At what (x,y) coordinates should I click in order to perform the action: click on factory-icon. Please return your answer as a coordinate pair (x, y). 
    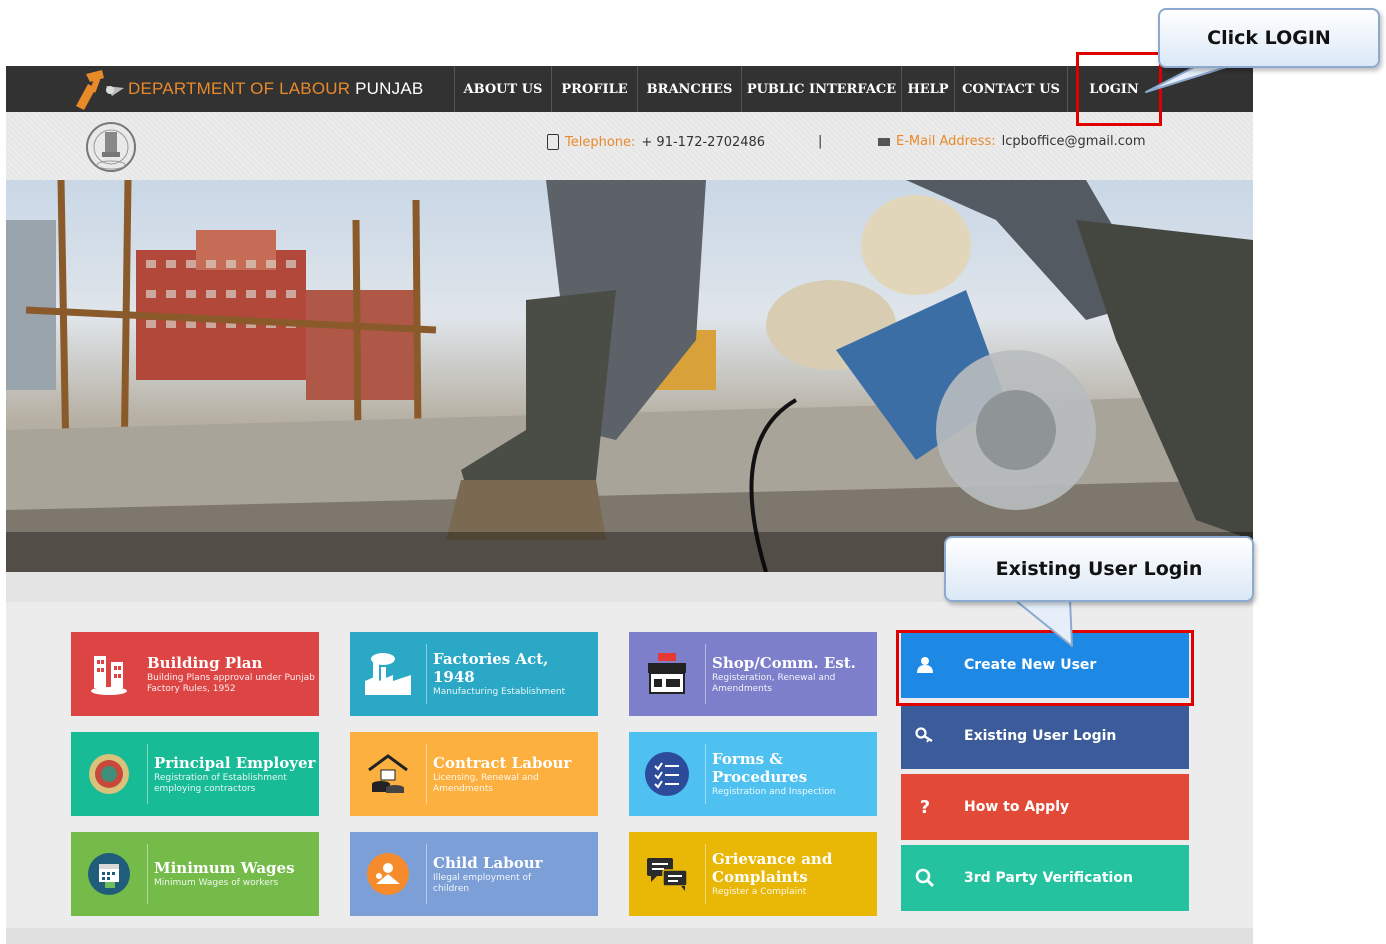
    Looking at the image, I should click on (388, 674).